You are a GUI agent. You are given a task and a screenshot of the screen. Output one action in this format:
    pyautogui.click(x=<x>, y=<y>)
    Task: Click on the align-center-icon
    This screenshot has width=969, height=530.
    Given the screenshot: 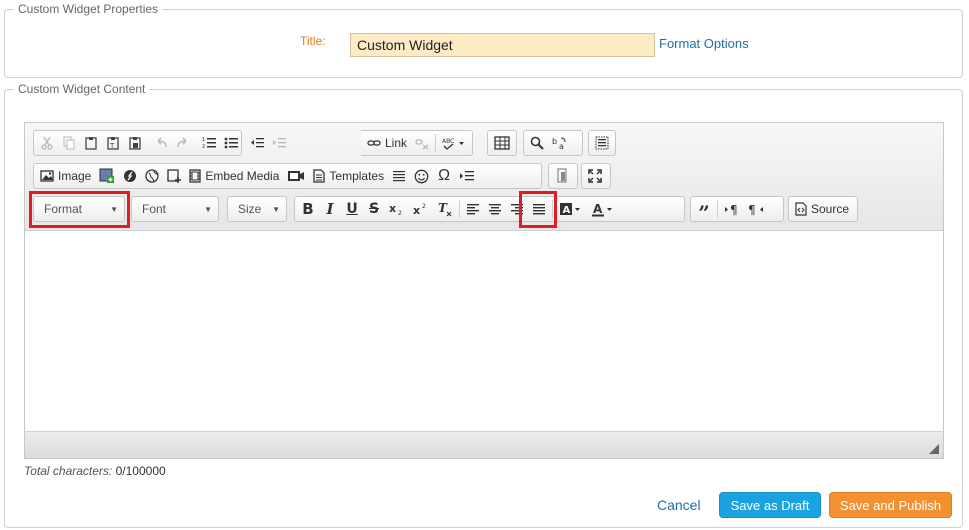 What is the action you would take?
    pyautogui.click(x=495, y=209)
    